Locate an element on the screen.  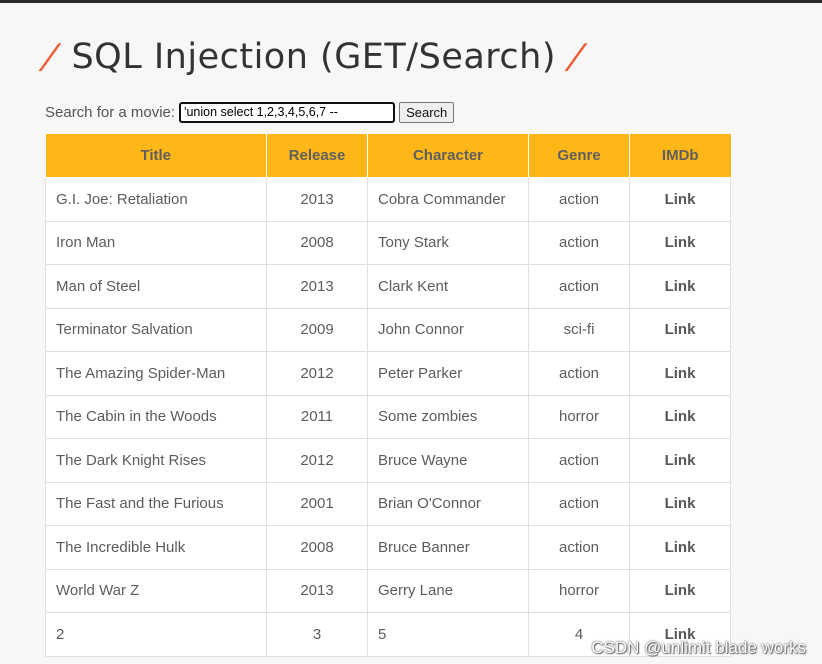
column-header-genre: Genre is located at coordinates (579, 156).